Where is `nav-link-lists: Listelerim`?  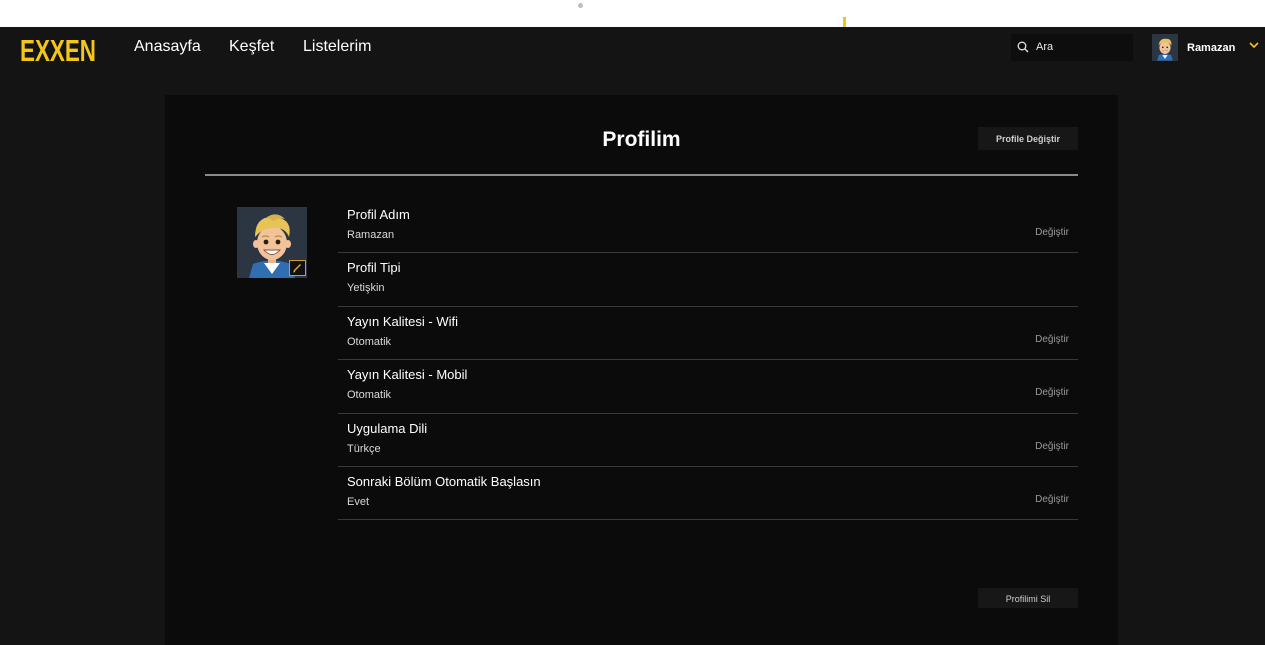 nav-link-lists: Listelerim is located at coordinates (337, 47).